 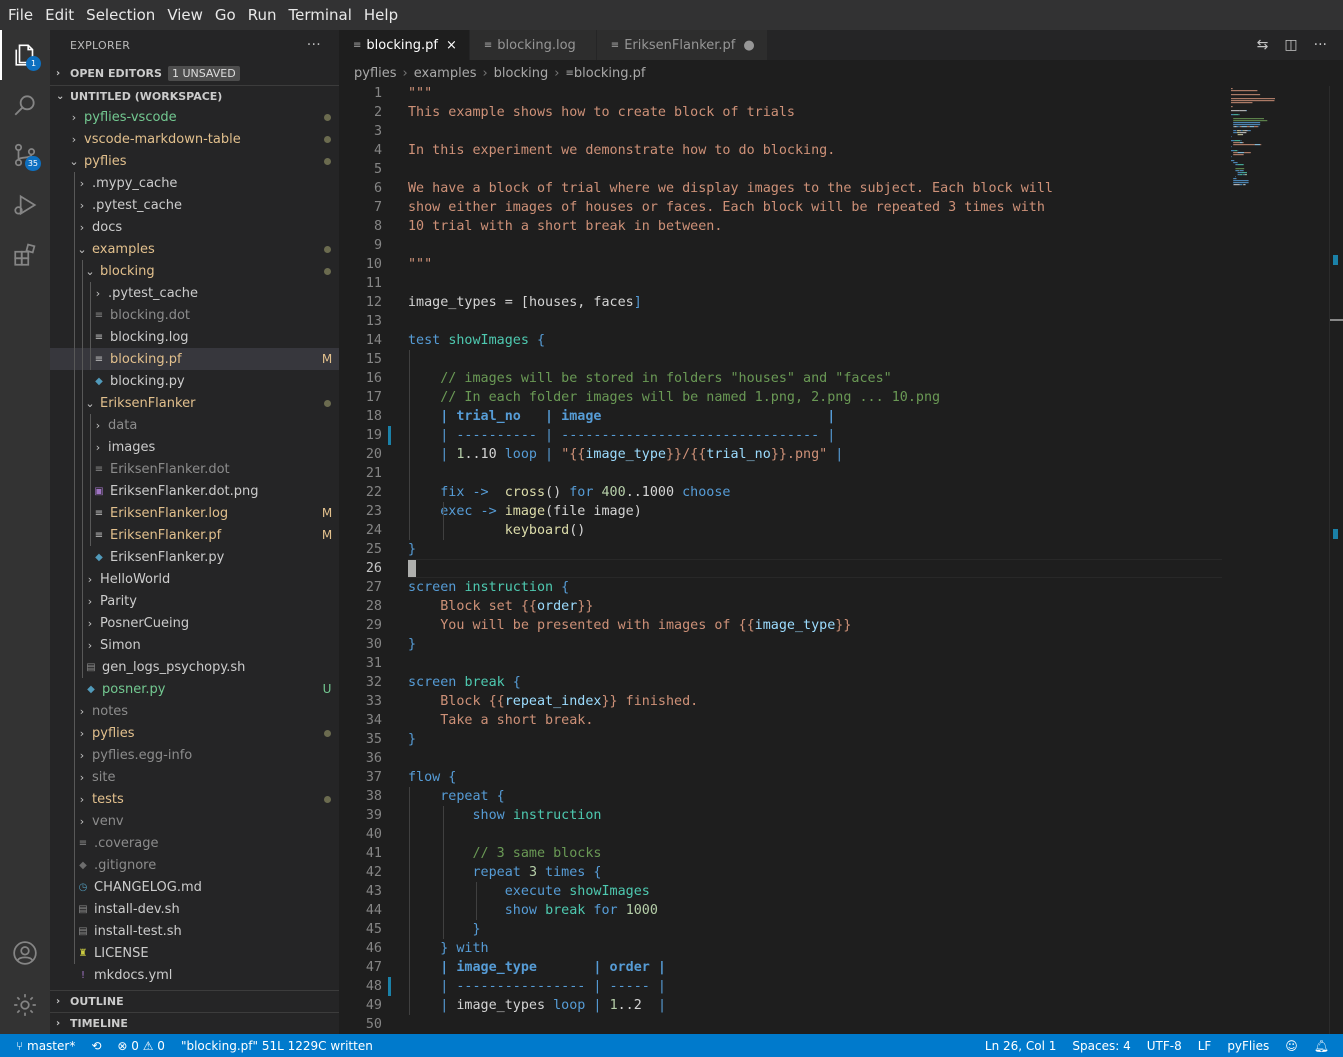 What do you see at coordinates (25, 155) in the screenshot?
I see `source-control-activity: 35` at bounding box center [25, 155].